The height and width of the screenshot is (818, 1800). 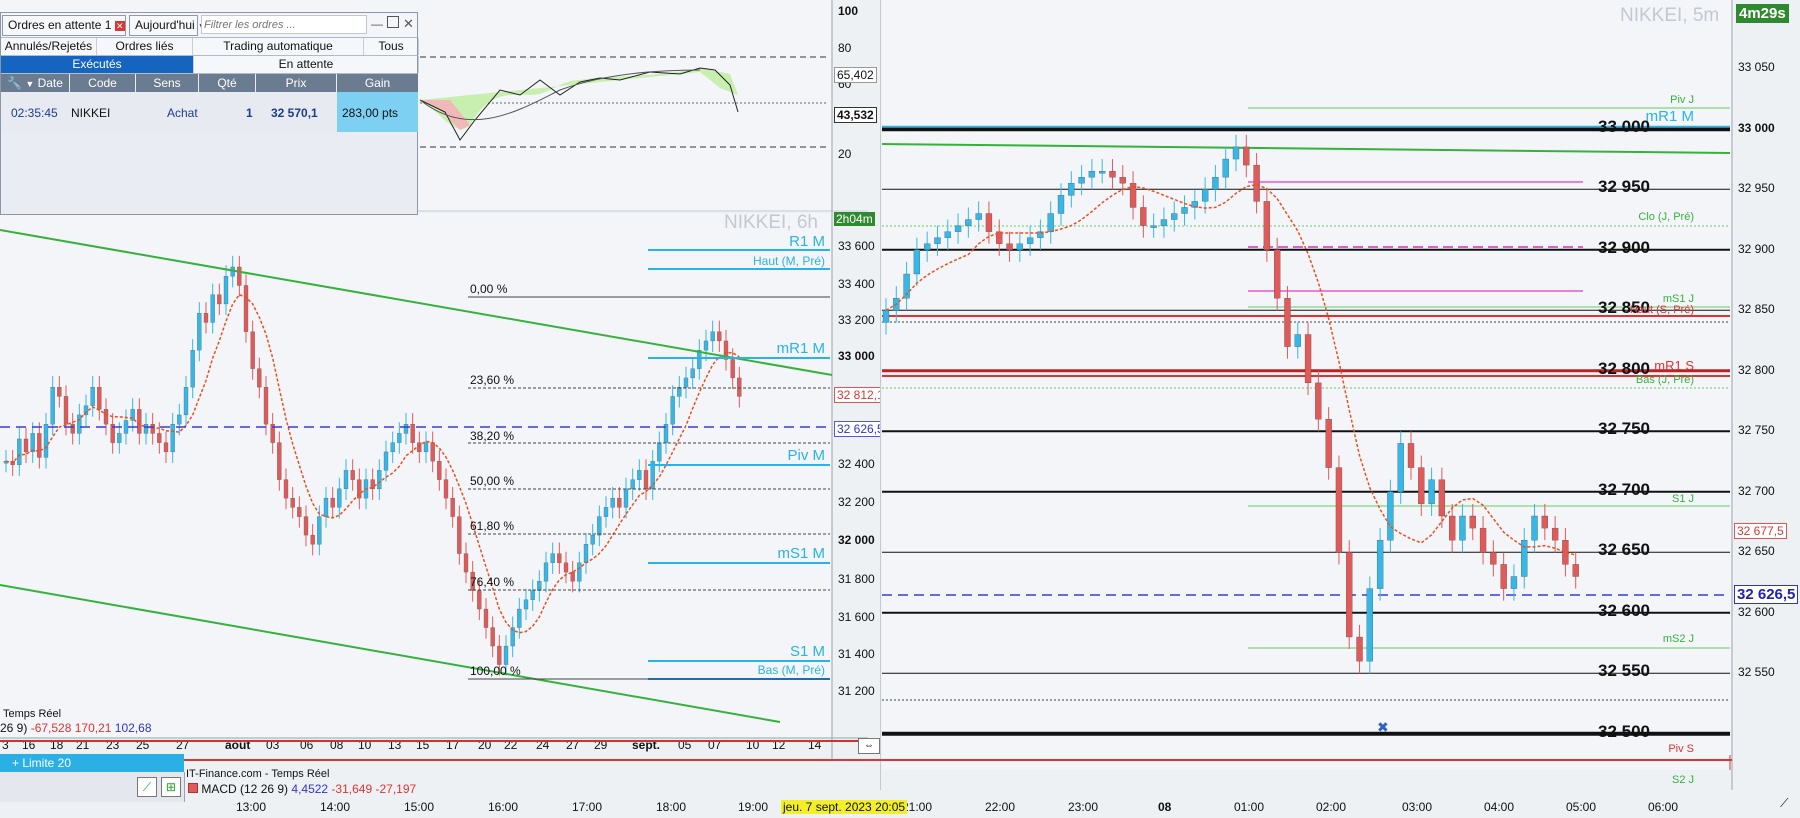 I want to click on orders-filter-input, so click(x=284, y=24).